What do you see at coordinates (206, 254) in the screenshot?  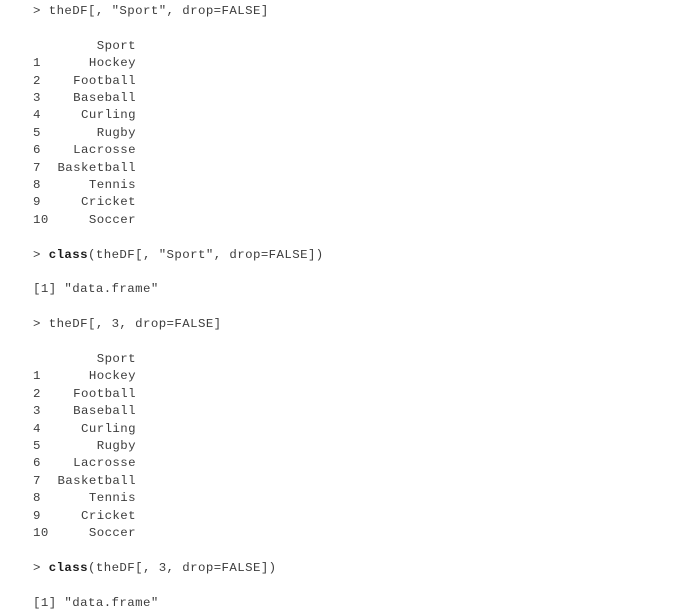 I see `command-text: (theDF[, "Sport", drop=FALSE])` at bounding box center [206, 254].